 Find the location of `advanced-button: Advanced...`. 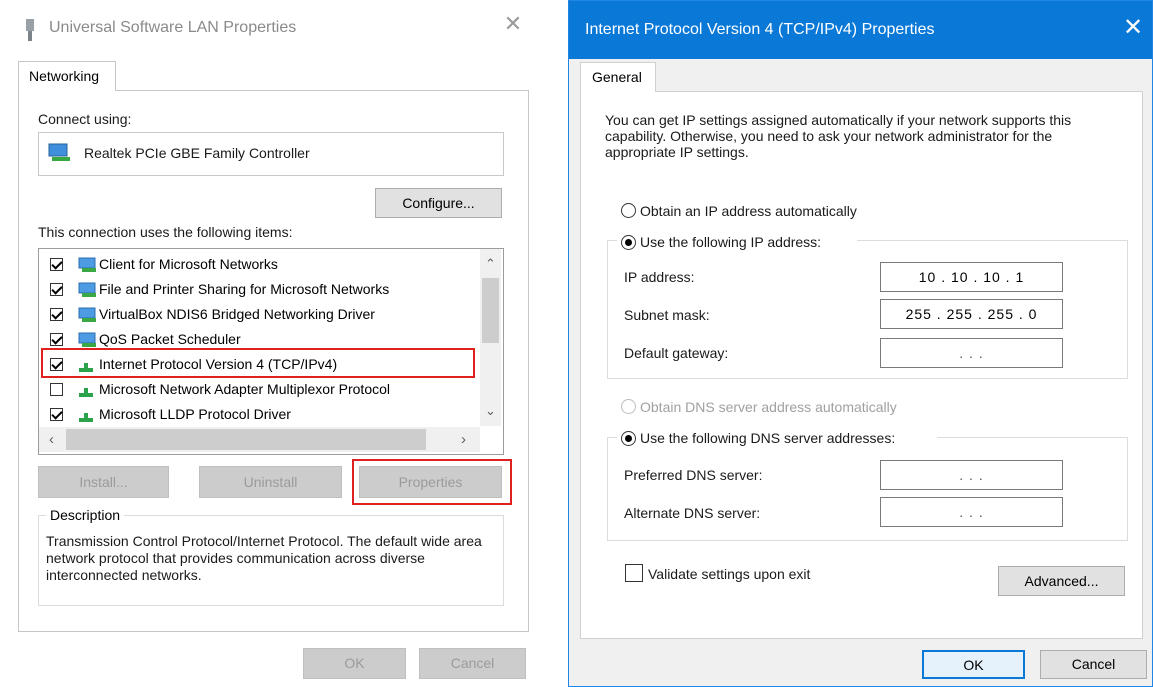

advanced-button: Advanced... is located at coordinates (1061, 581).